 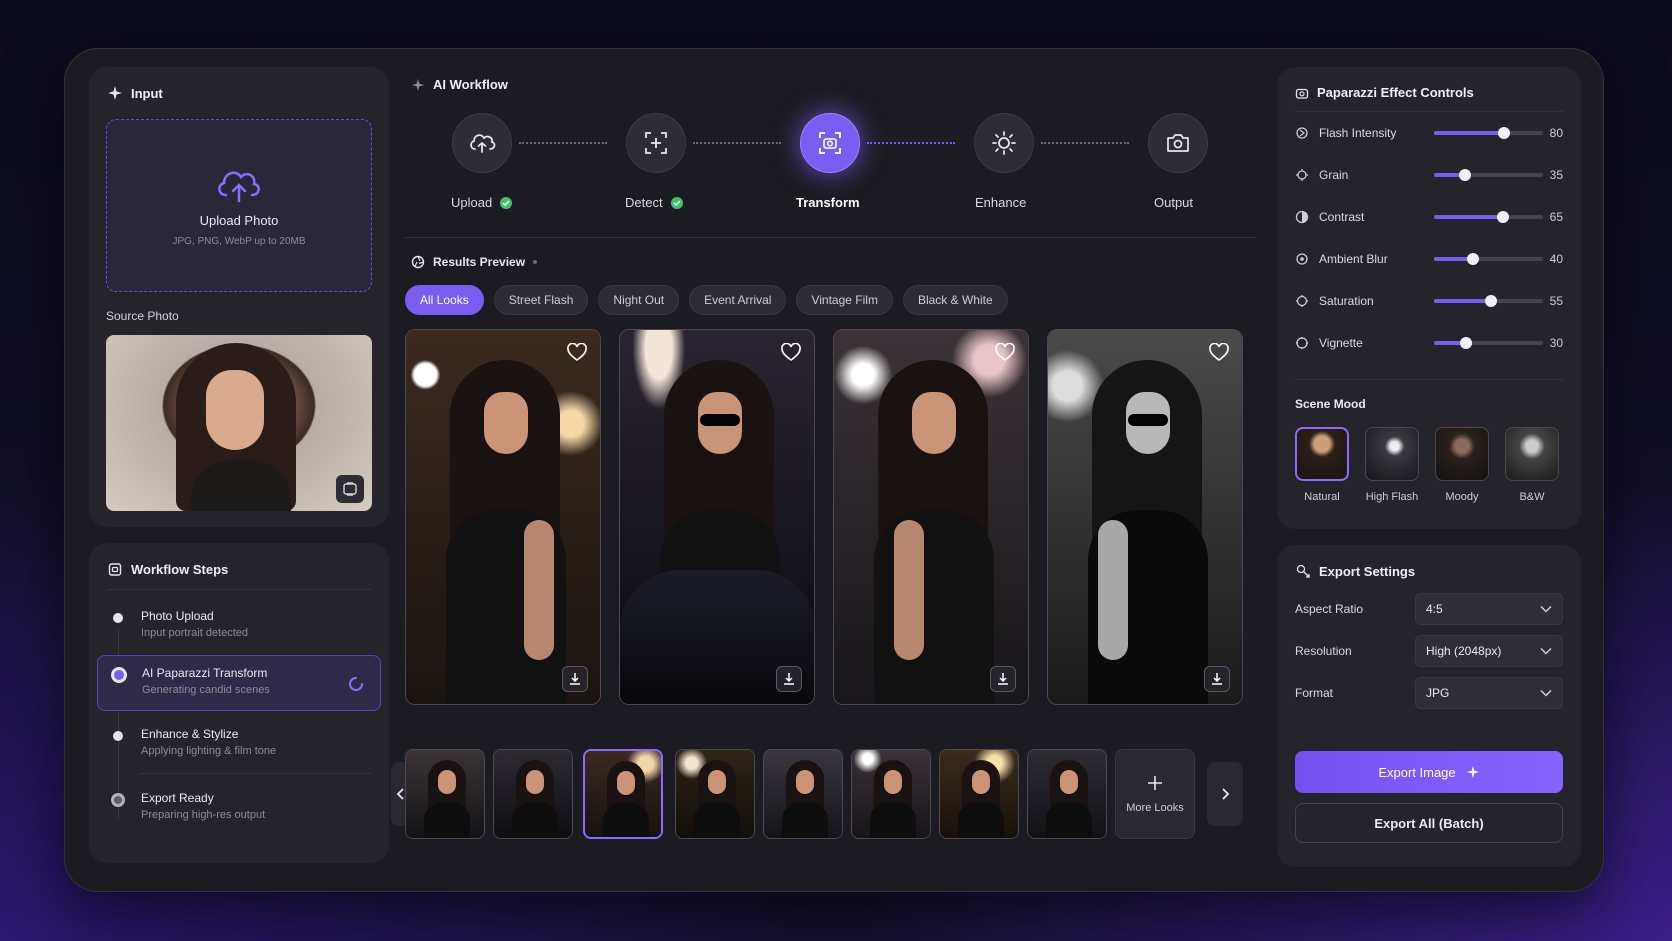 I want to click on loading-spinner-icon, so click(x=356, y=684).